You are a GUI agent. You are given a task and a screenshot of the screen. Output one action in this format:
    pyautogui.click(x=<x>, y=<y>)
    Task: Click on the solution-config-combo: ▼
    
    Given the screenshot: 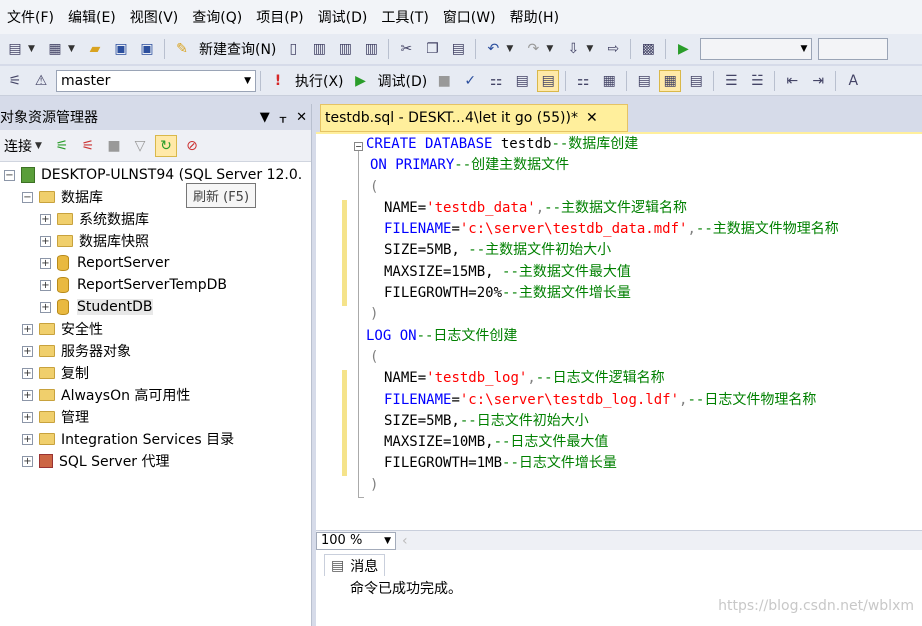 What is the action you would take?
    pyautogui.click(x=756, y=49)
    